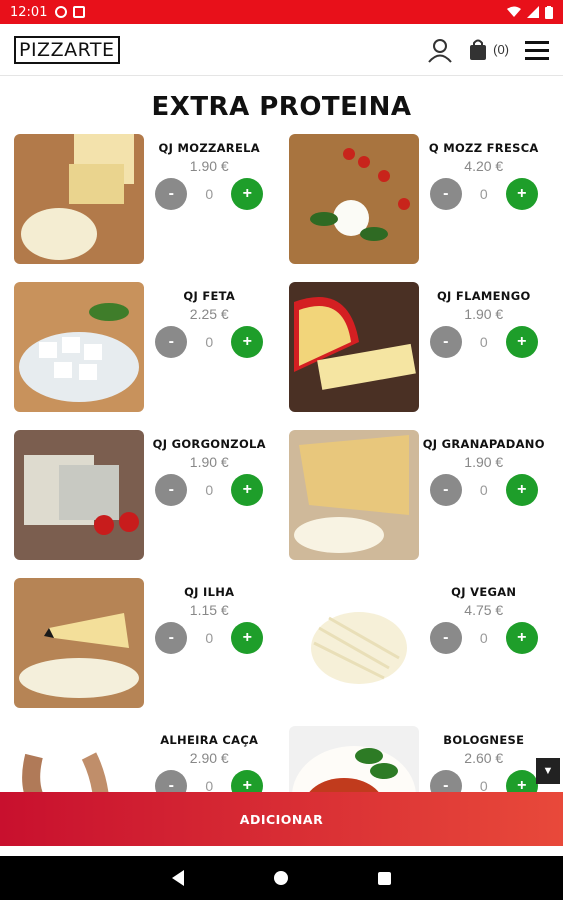 Image resolution: width=563 pixels, height=900 pixels. I want to click on product-name: QJ GRANAPADANO, so click(483, 444).